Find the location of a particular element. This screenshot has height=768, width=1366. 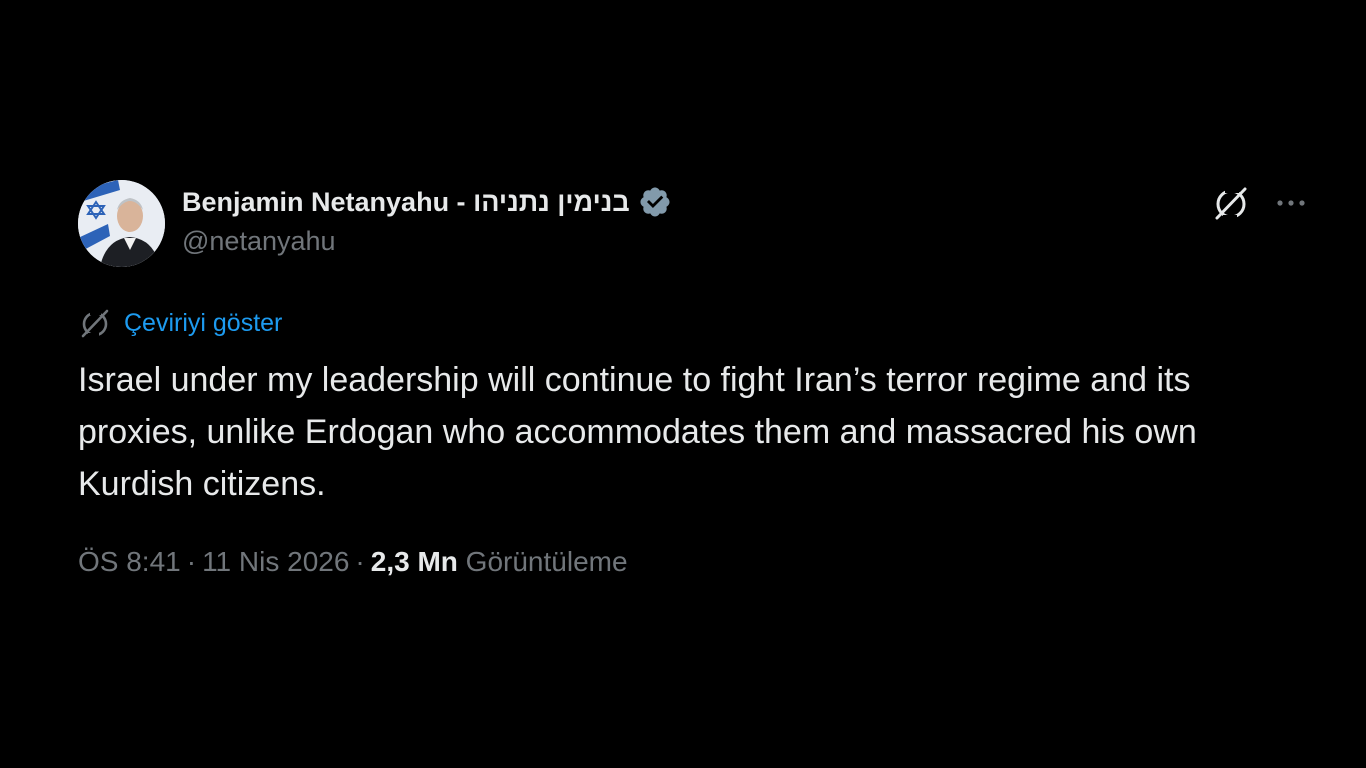

tweet-top-actions is located at coordinates (1260, 203).